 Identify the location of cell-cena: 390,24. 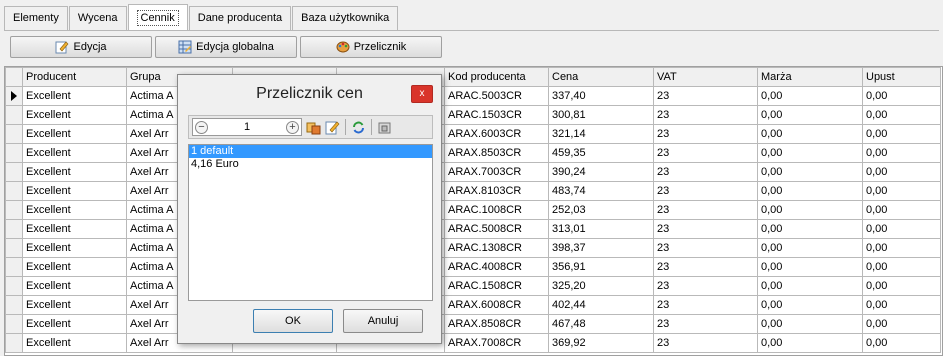
(601, 172).